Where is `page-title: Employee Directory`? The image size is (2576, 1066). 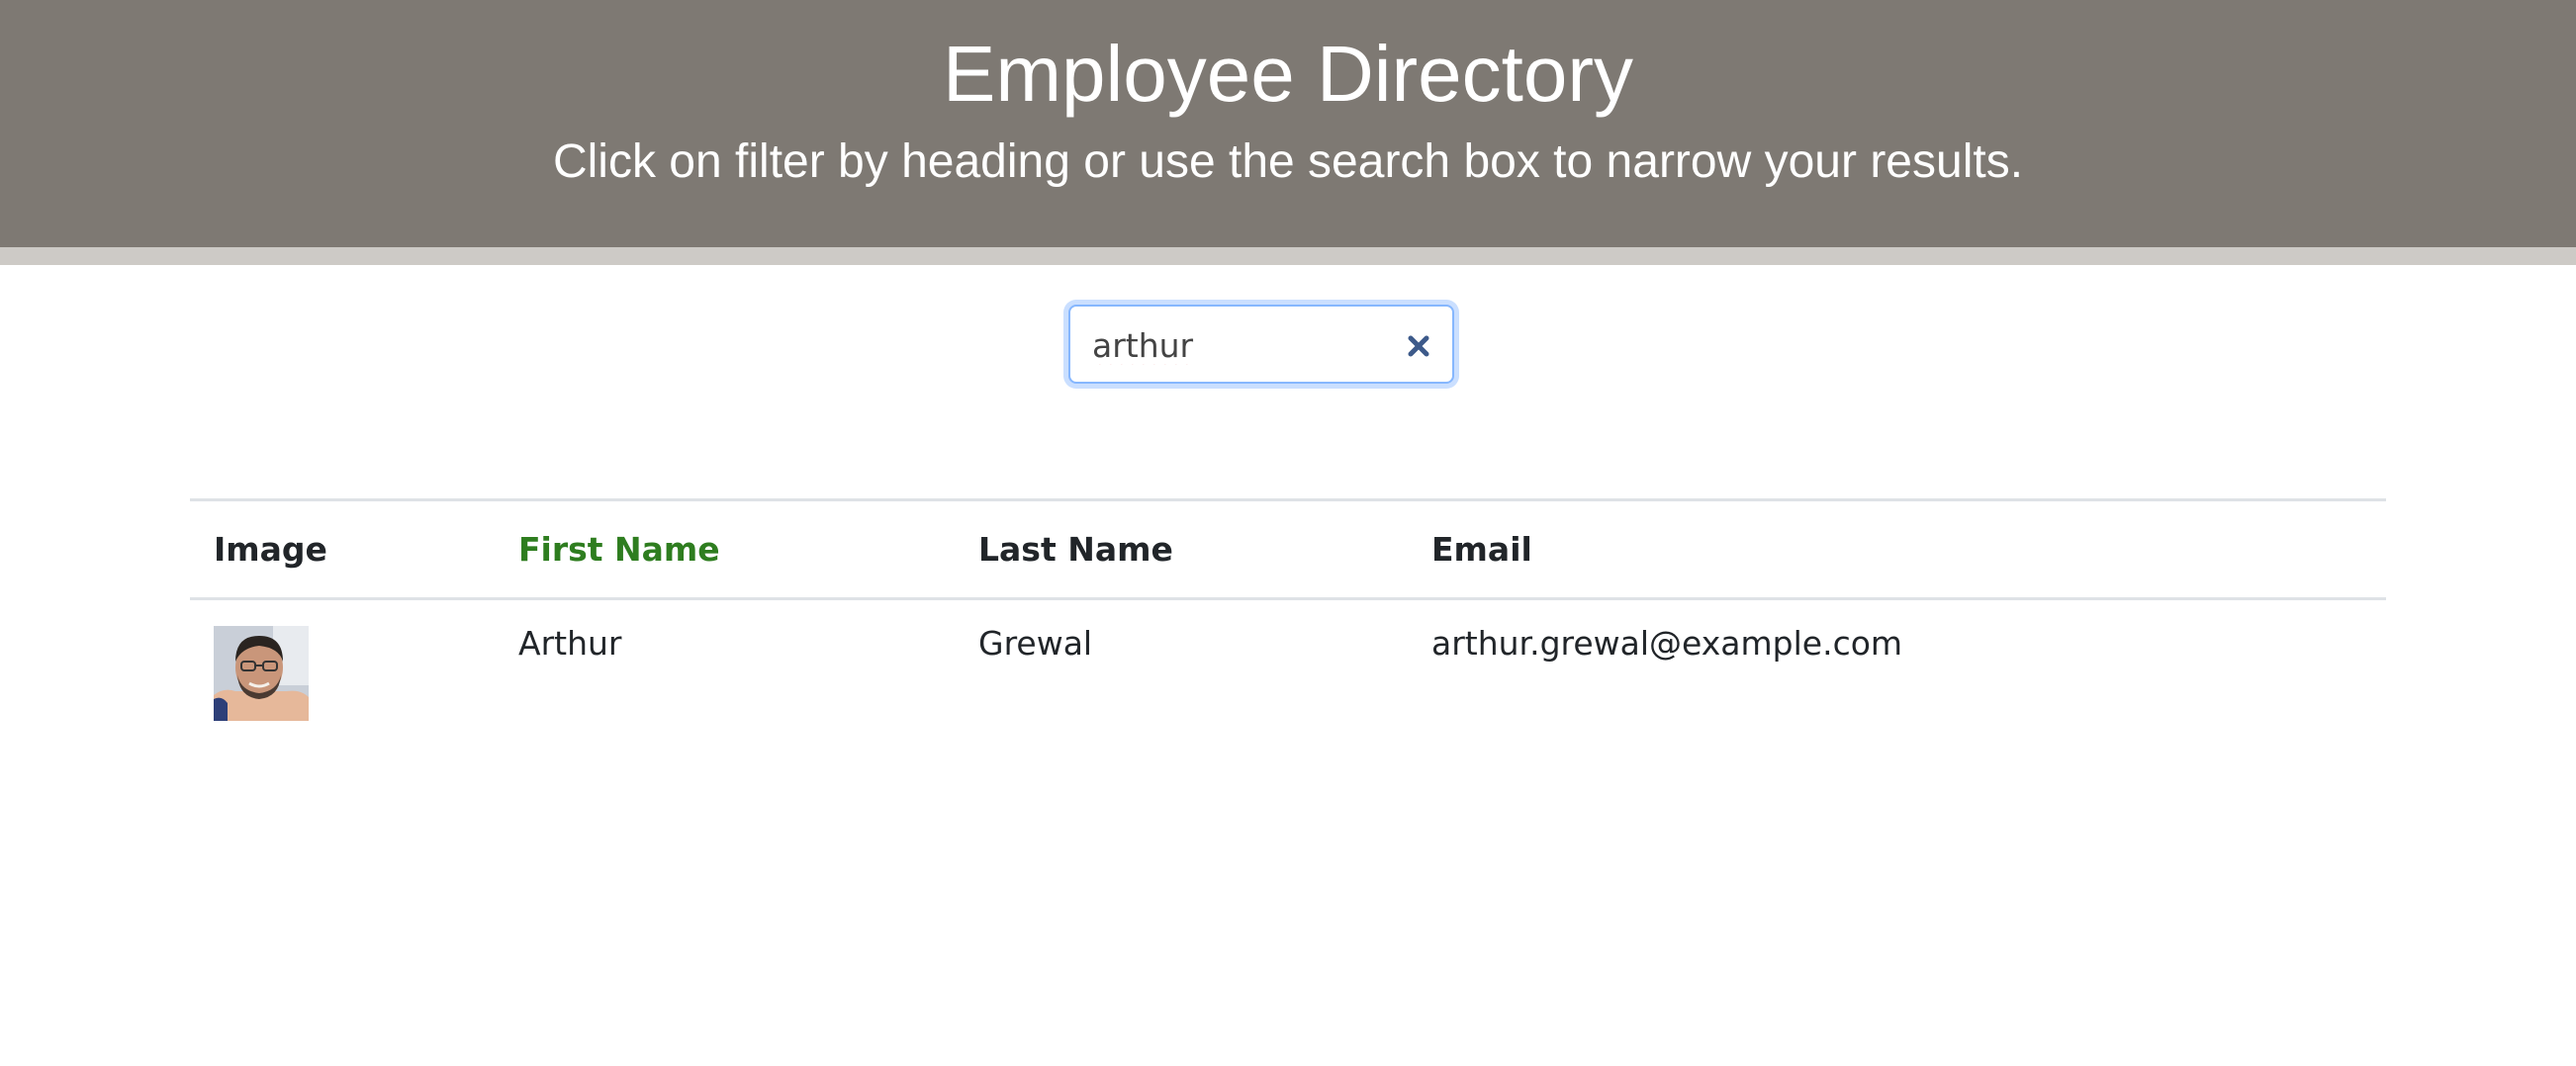 page-title: Employee Directory is located at coordinates (1287, 74).